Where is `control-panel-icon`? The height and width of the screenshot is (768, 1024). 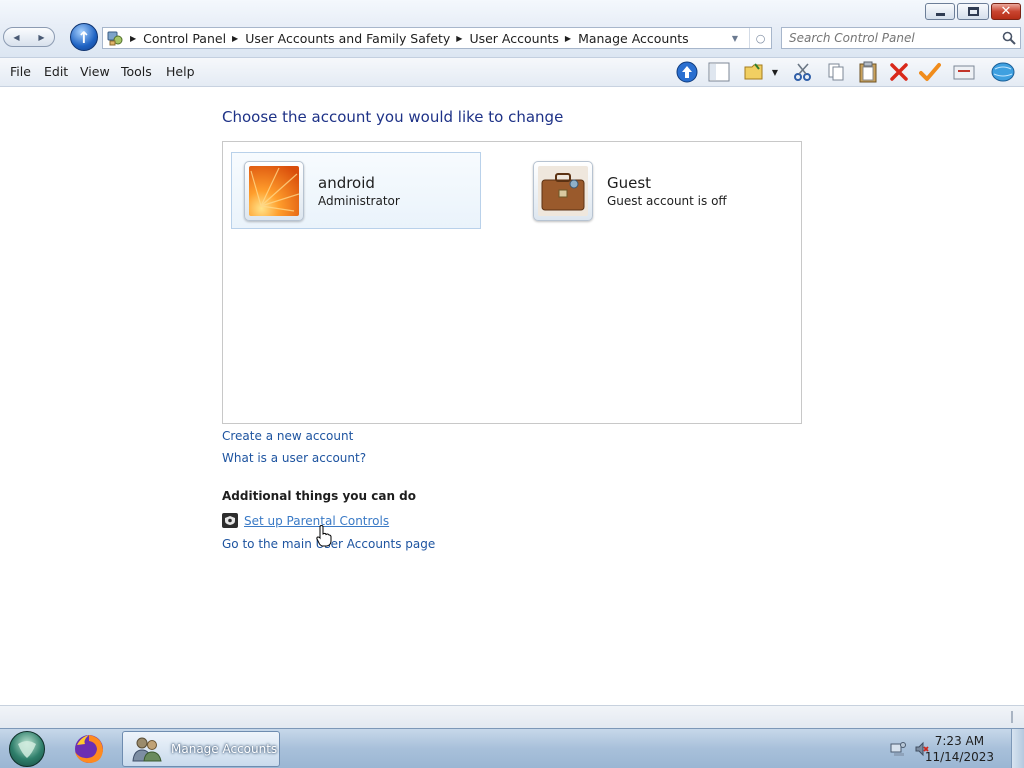 control-panel-icon is located at coordinates (115, 38).